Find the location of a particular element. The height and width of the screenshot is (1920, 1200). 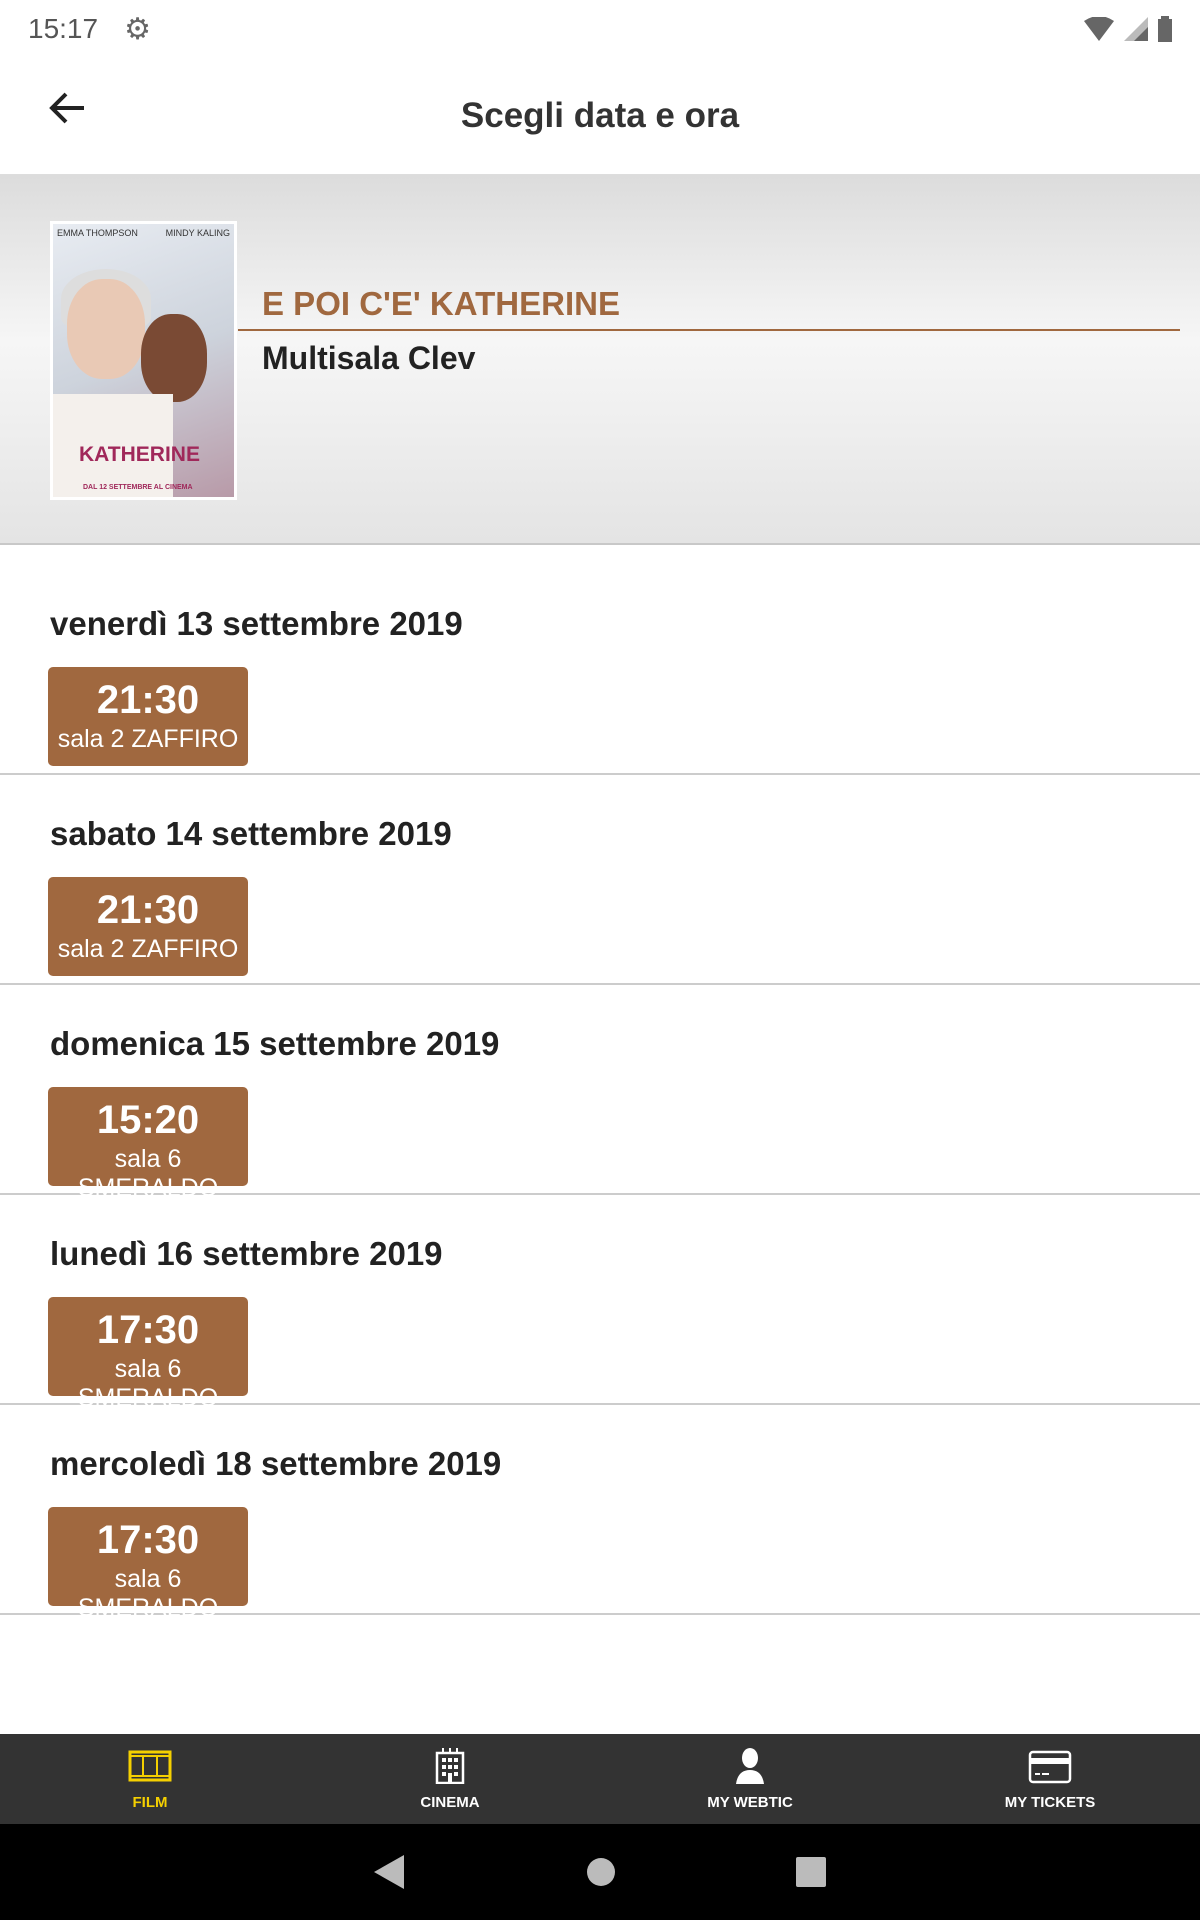

battery-icon is located at coordinates (1165, 29).